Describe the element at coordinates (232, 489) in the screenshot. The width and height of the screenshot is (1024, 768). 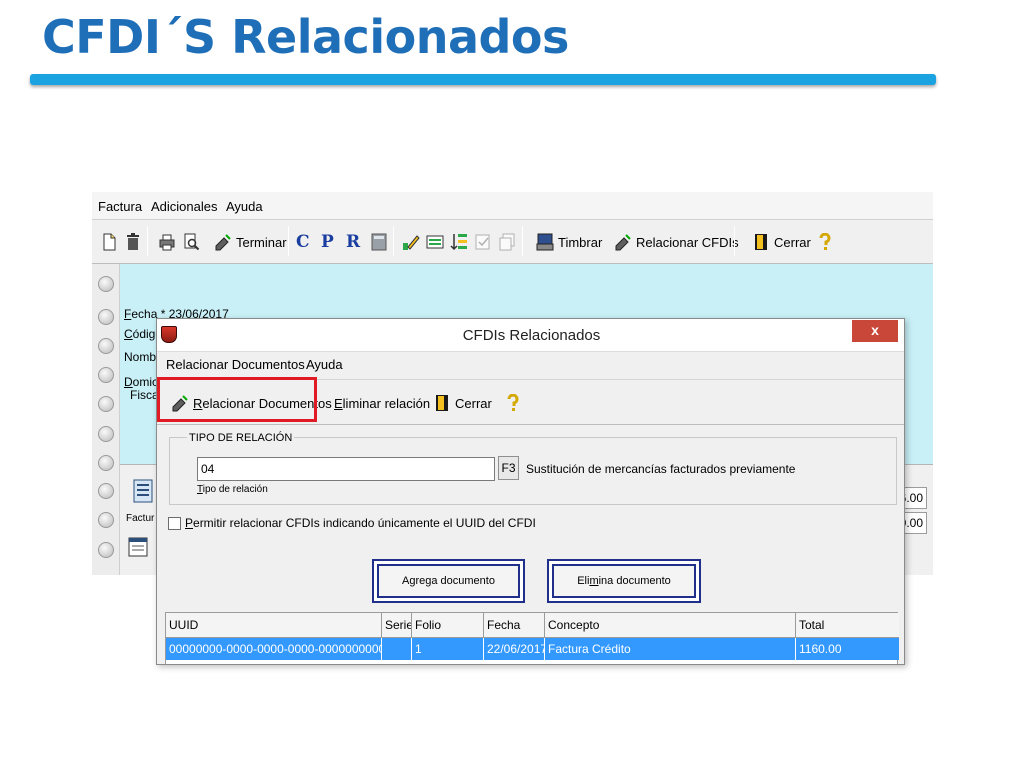
I see `tipo-relacion-field-label: Tipo de relación` at that location.